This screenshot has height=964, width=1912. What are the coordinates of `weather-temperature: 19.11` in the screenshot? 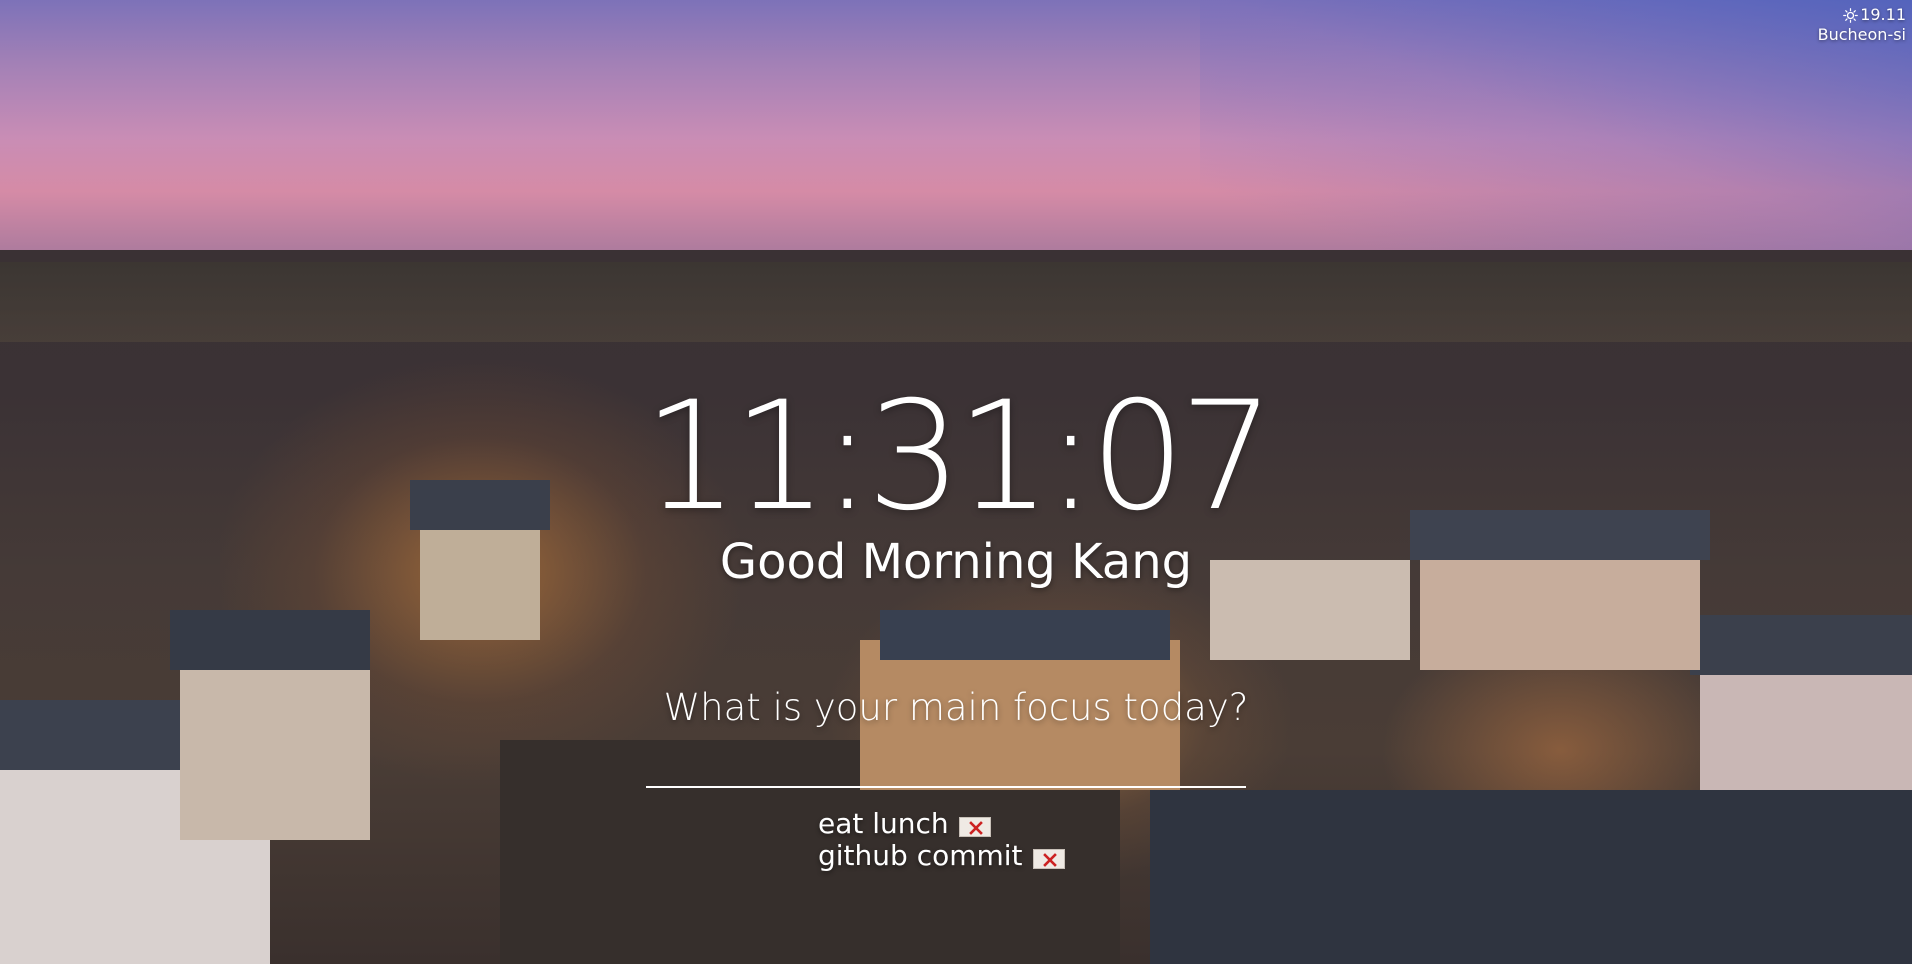 It's located at (1883, 14).